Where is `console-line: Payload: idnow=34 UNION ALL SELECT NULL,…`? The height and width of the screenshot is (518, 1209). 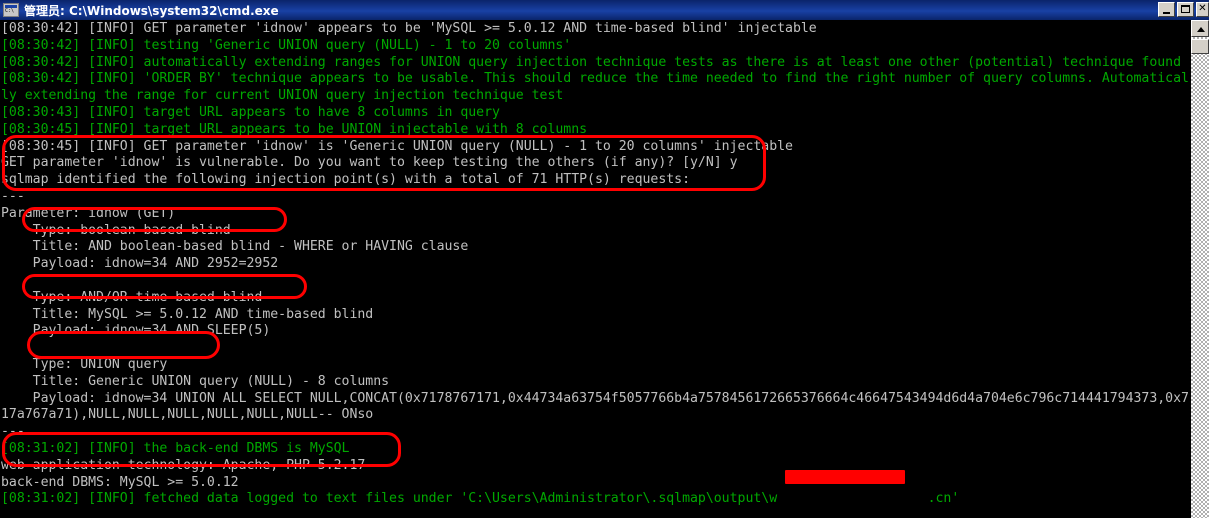 console-line: Payload: idnow=34 UNION ALL SELECT NULL,… is located at coordinates (595, 398).